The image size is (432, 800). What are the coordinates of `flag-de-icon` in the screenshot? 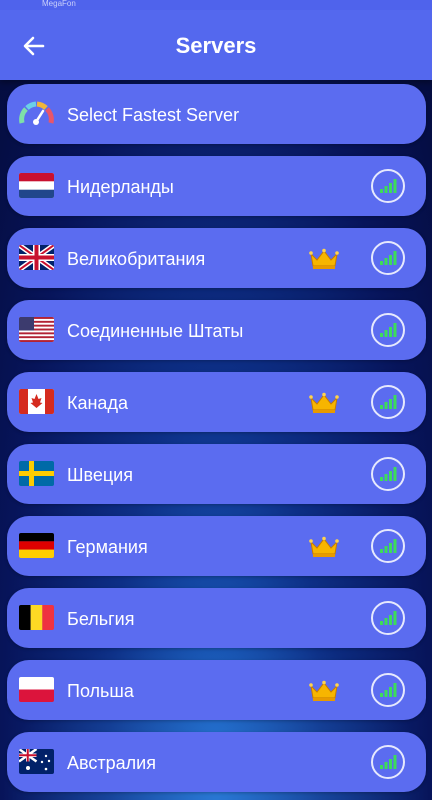 It's located at (36, 545).